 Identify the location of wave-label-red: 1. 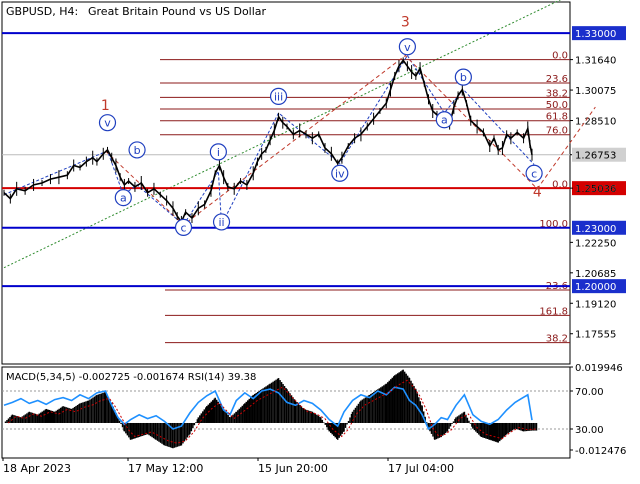
(105, 106).